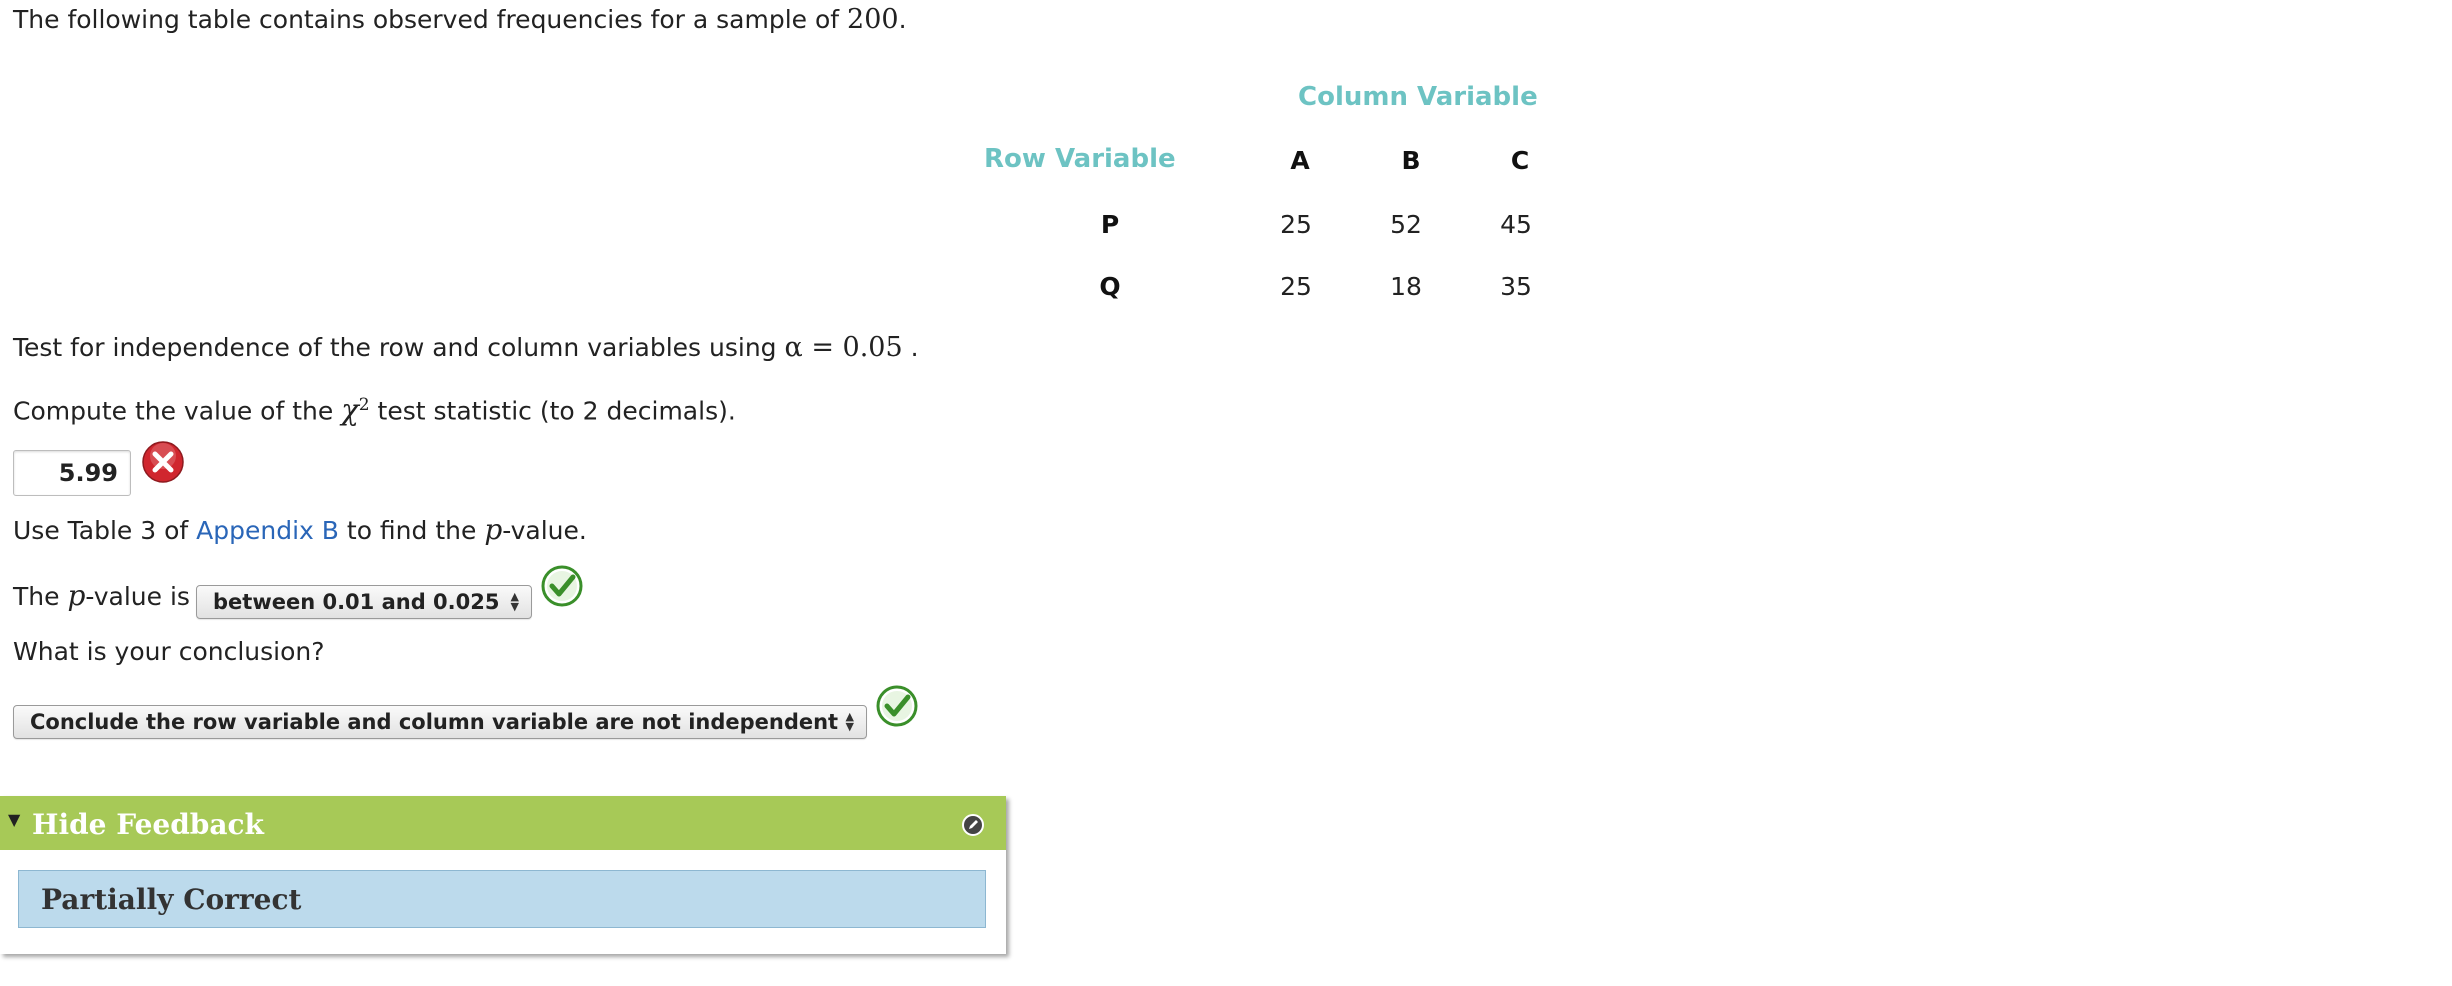 This screenshot has width=2452, height=986. What do you see at coordinates (1516, 286) in the screenshot?
I see `cell-q-c: 35` at bounding box center [1516, 286].